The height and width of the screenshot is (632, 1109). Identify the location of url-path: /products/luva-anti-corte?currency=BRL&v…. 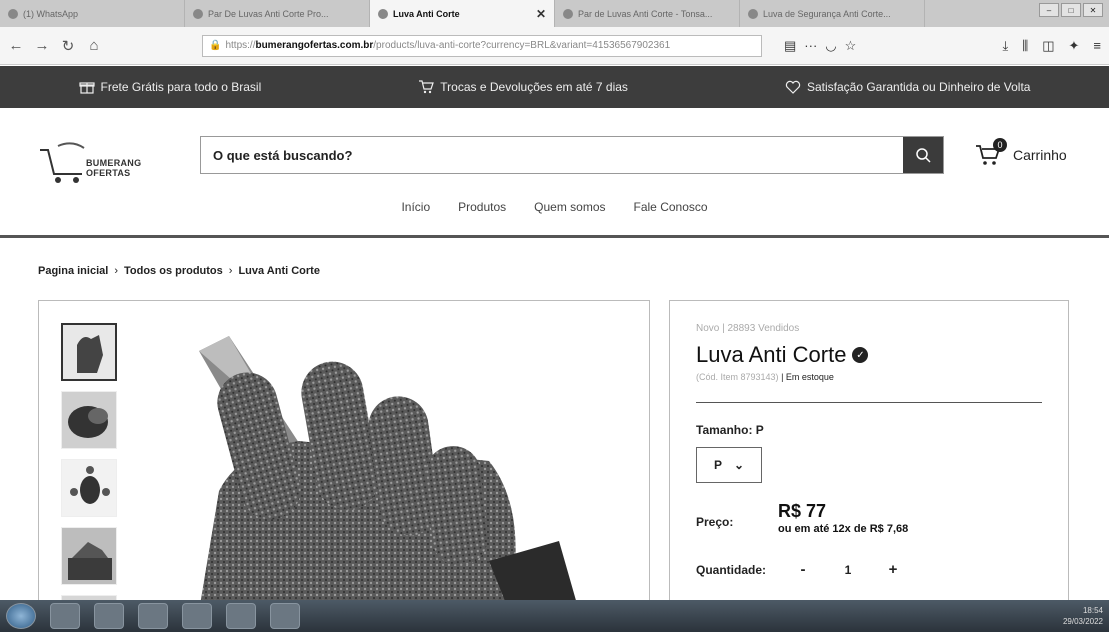
(522, 45).